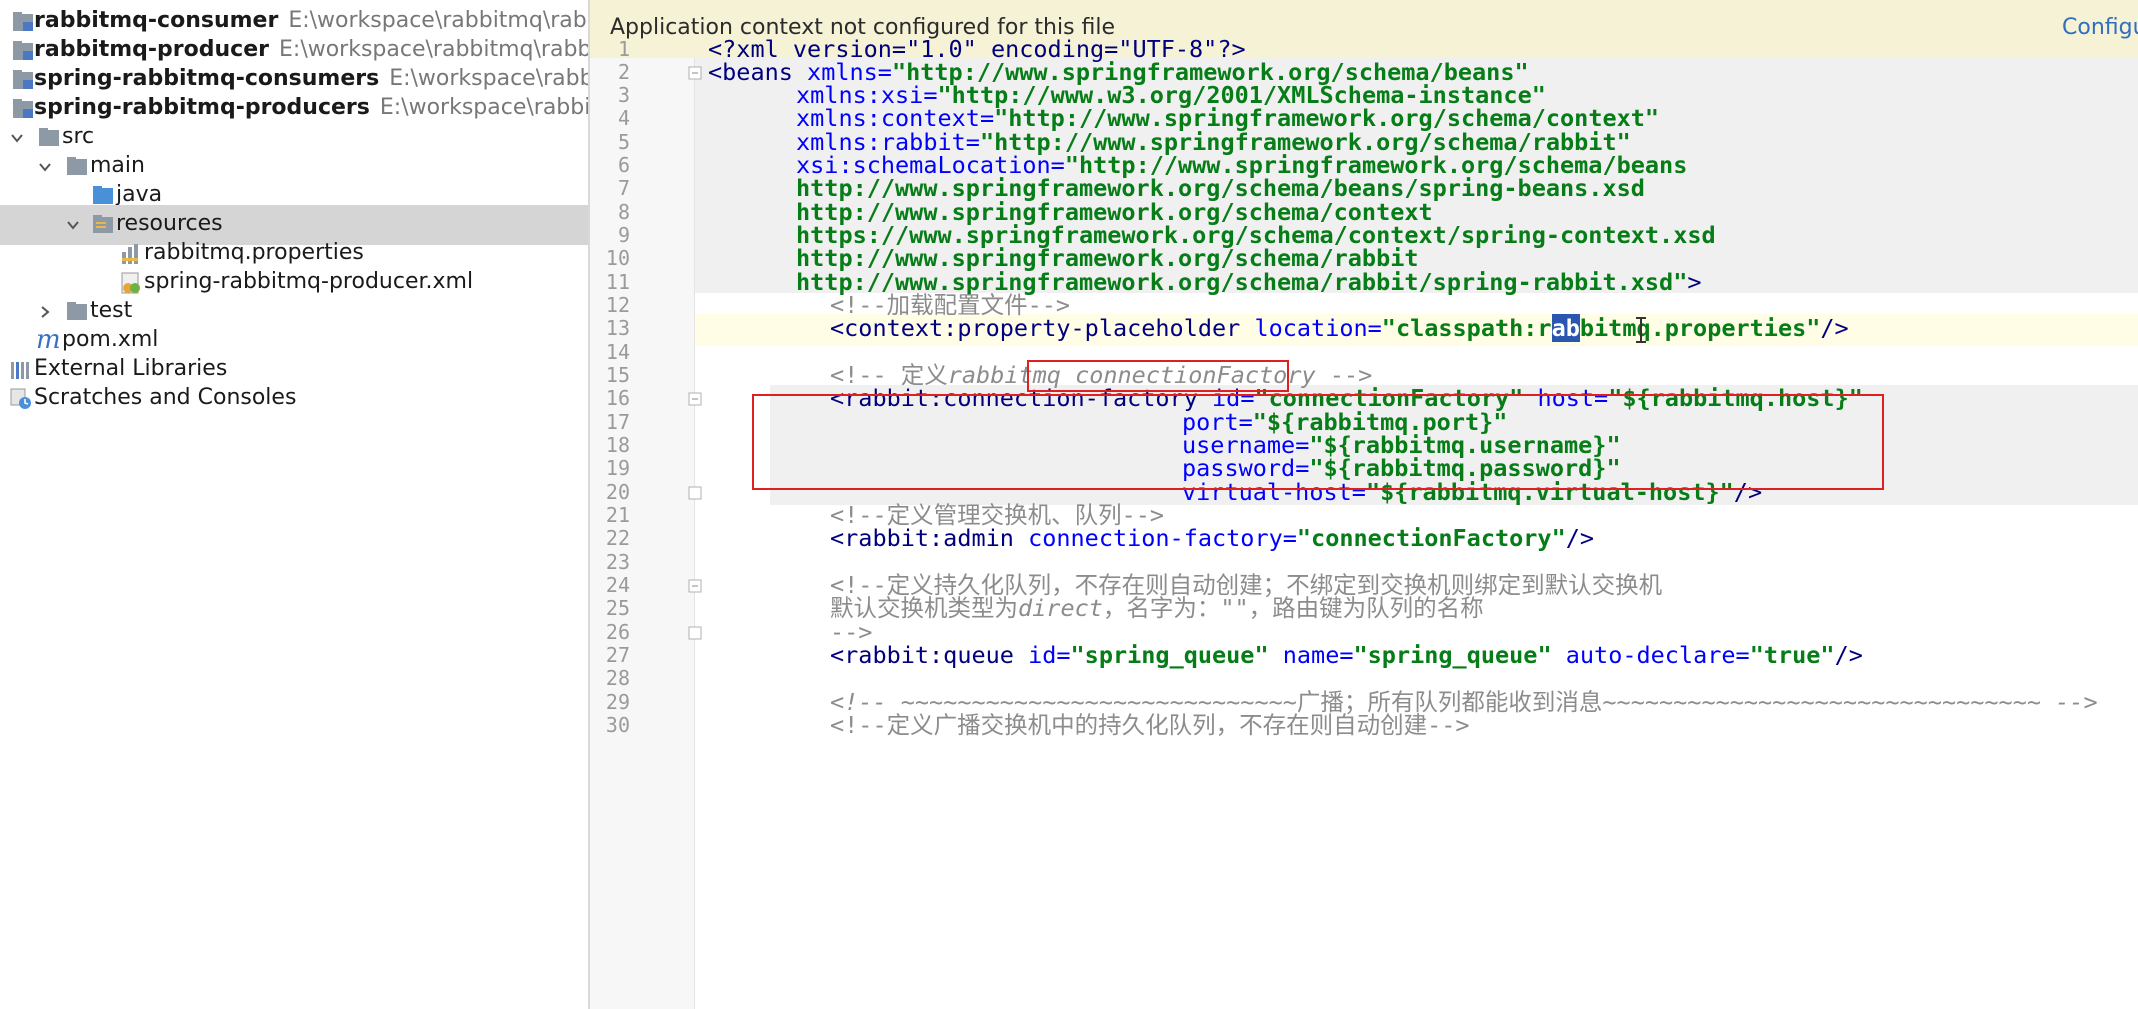 Image resolution: width=2138 pixels, height=1009 pixels. Describe the element at coordinates (1042, 328) in the screenshot. I see `code-tag: <context:property-placeholder` at that location.